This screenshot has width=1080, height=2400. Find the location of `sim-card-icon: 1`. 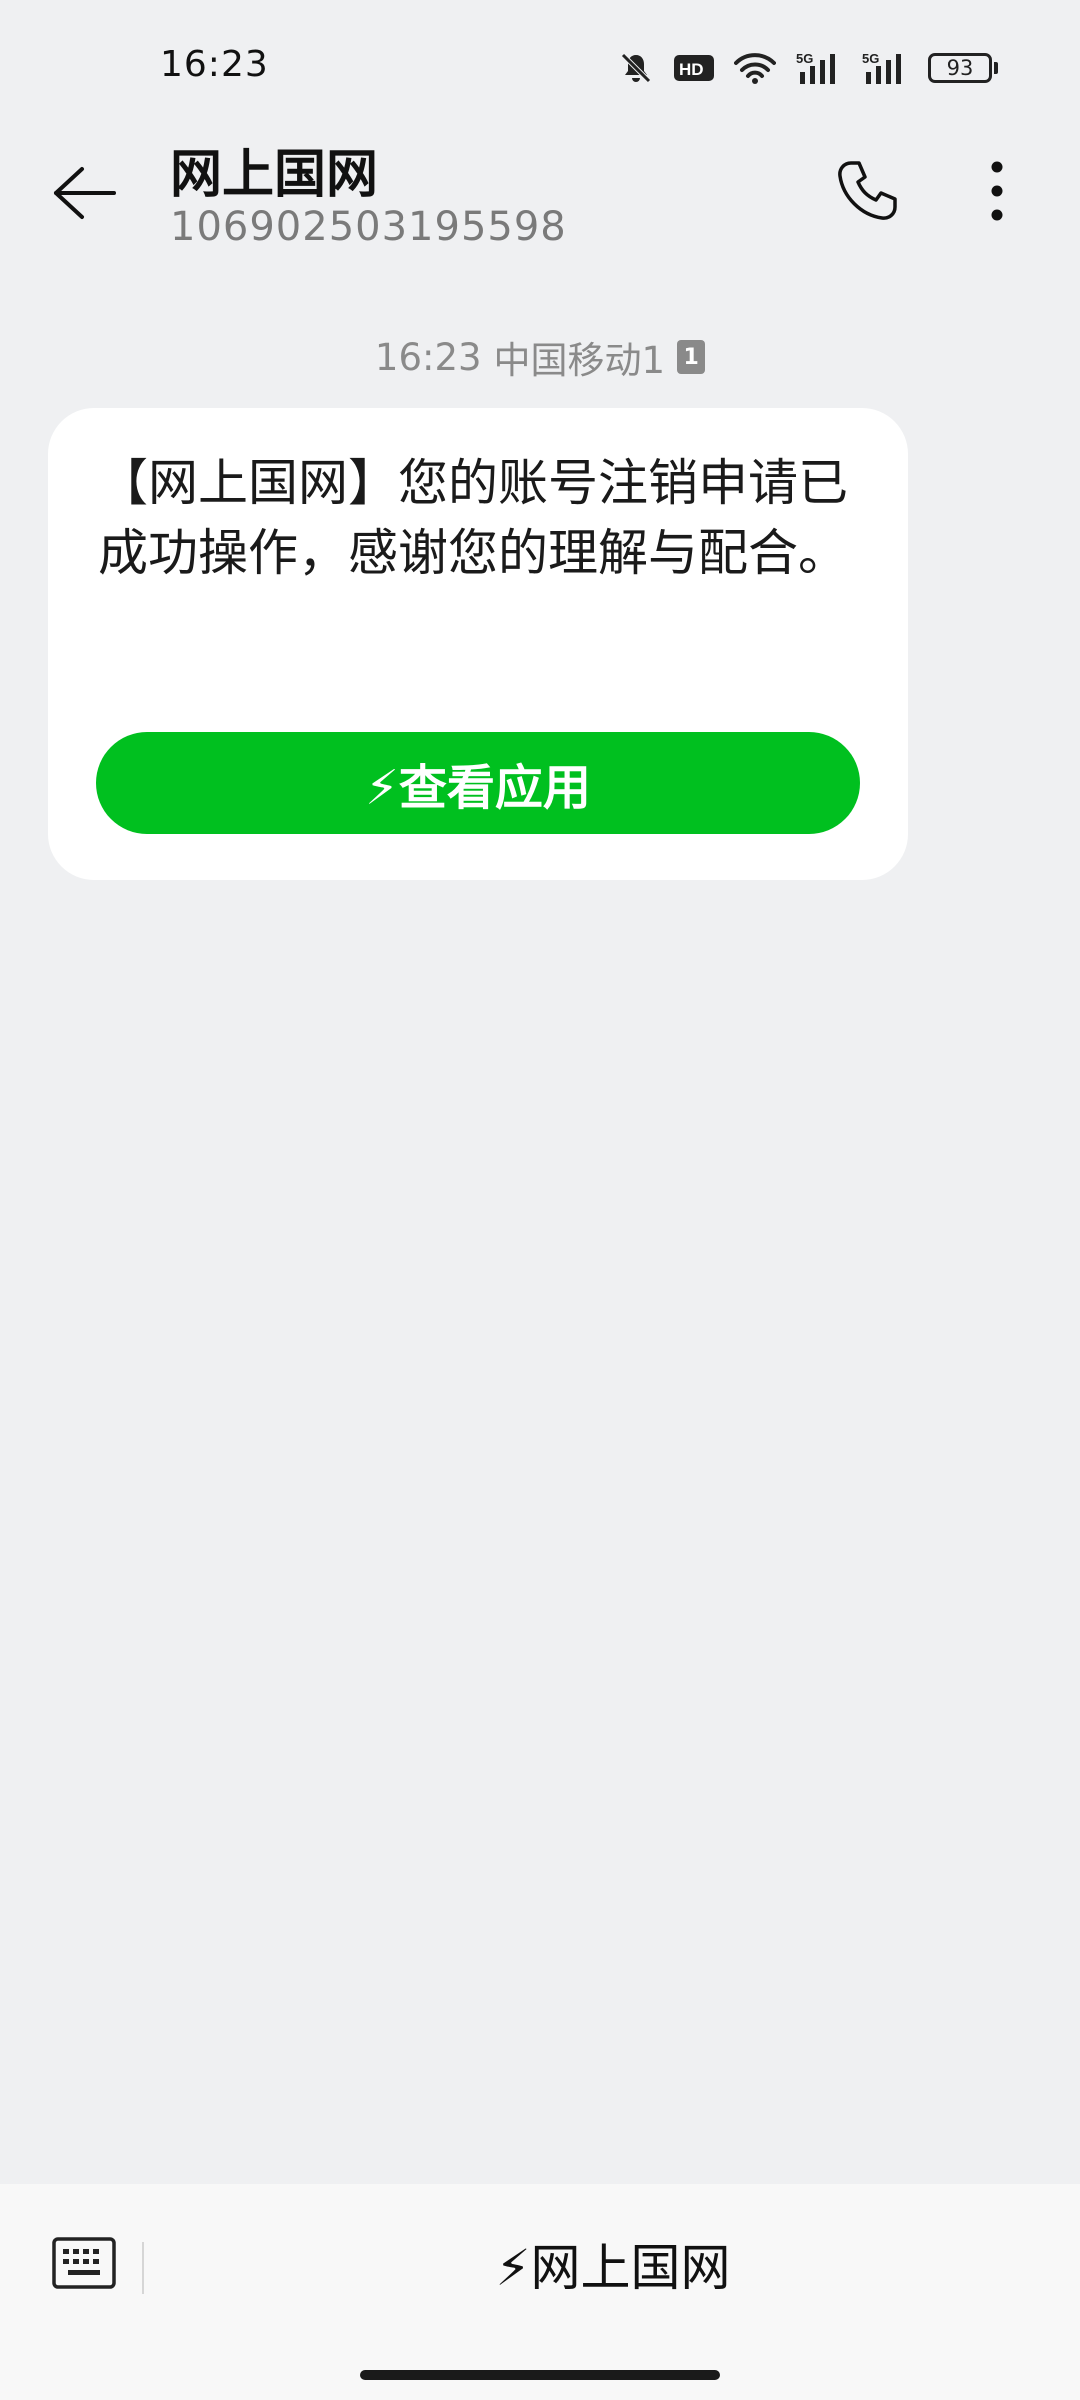

sim-card-icon: 1 is located at coordinates (691, 357).